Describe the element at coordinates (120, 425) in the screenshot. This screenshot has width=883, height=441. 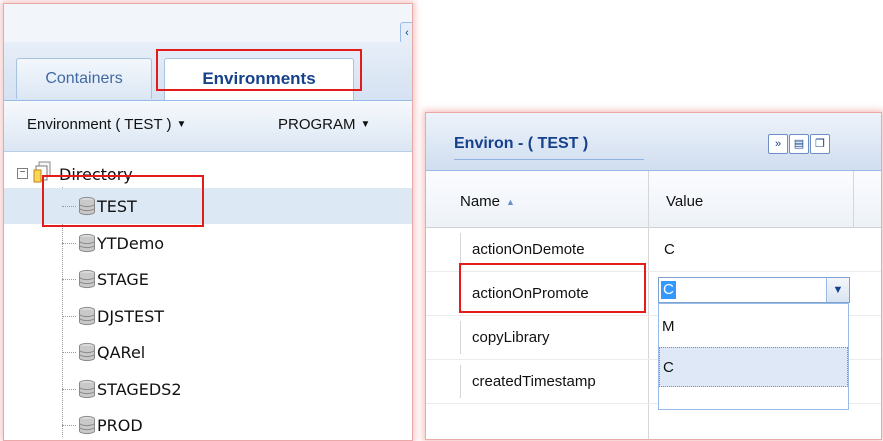
I see `tree-item-label: PROD` at that location.